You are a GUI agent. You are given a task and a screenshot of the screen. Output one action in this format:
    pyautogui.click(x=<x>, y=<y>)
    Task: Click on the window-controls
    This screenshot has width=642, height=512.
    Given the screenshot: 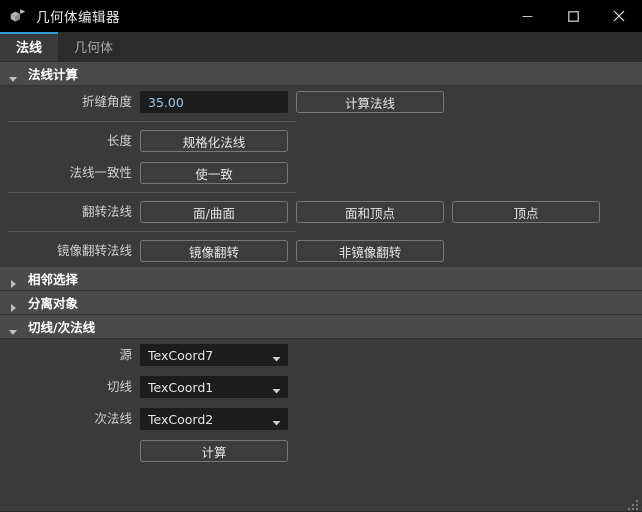 What is the action you would take?
    pyautogui.click(x=573, y=16)
    